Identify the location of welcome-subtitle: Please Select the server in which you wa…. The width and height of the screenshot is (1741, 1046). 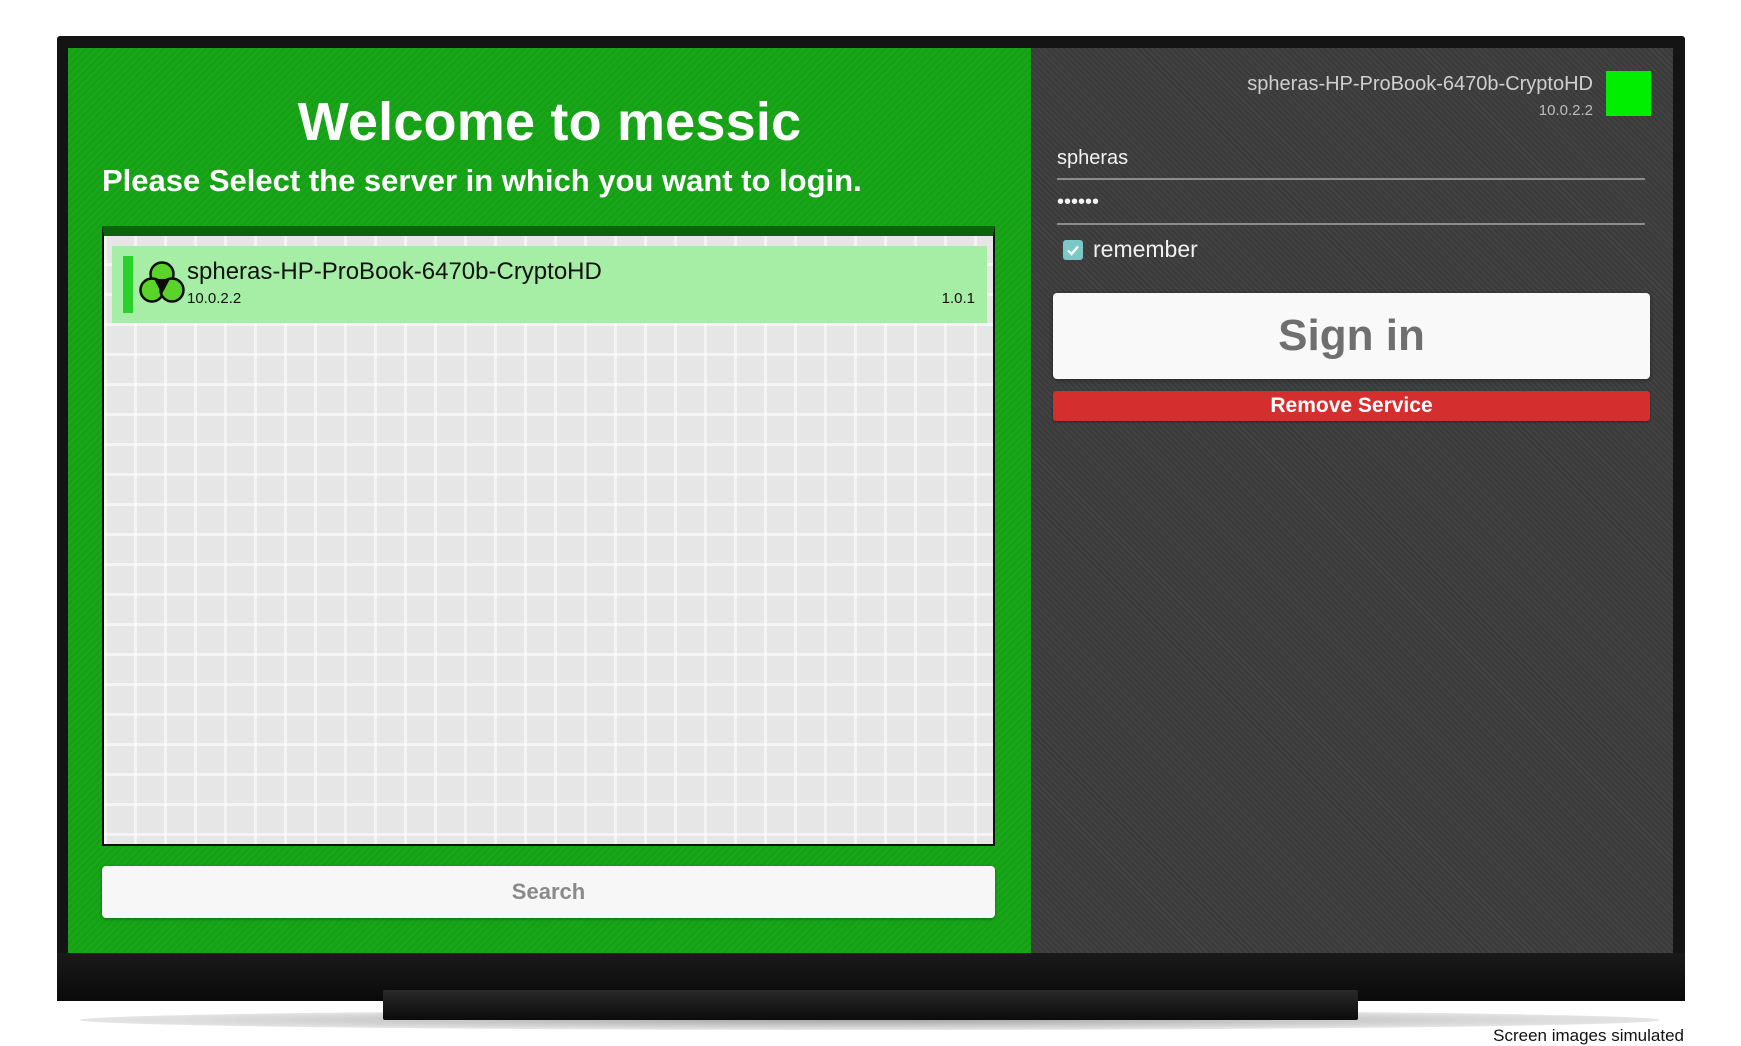
(482, 180).